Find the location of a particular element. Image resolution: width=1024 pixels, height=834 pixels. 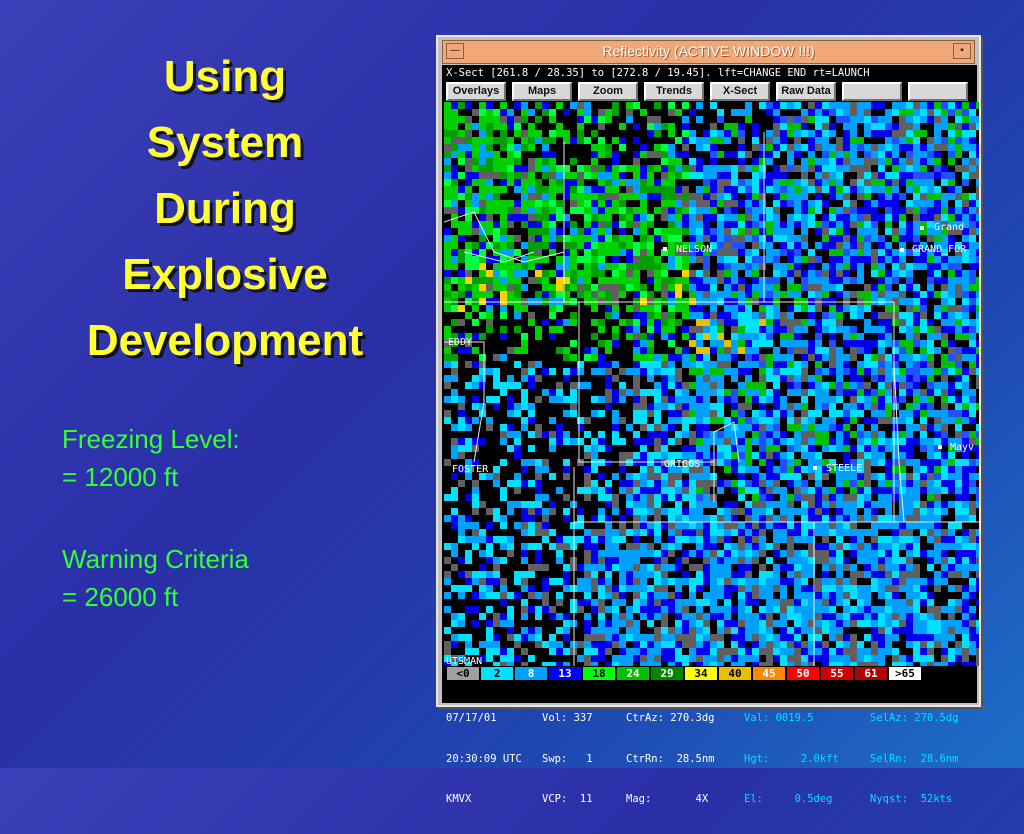

title-line: During is located at coordinates (225, 208).